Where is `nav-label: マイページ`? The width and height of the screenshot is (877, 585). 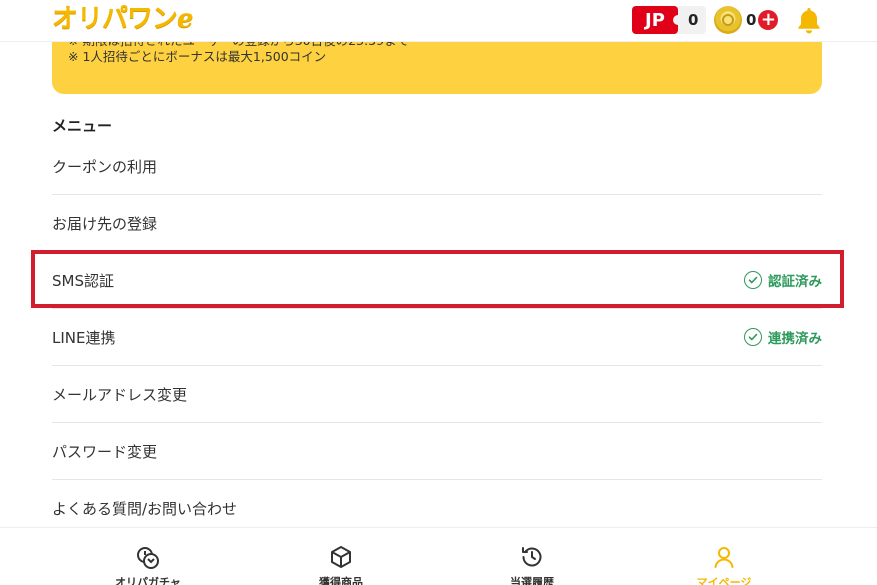
nav-label: マイページ is located at coordinates (724, 580).